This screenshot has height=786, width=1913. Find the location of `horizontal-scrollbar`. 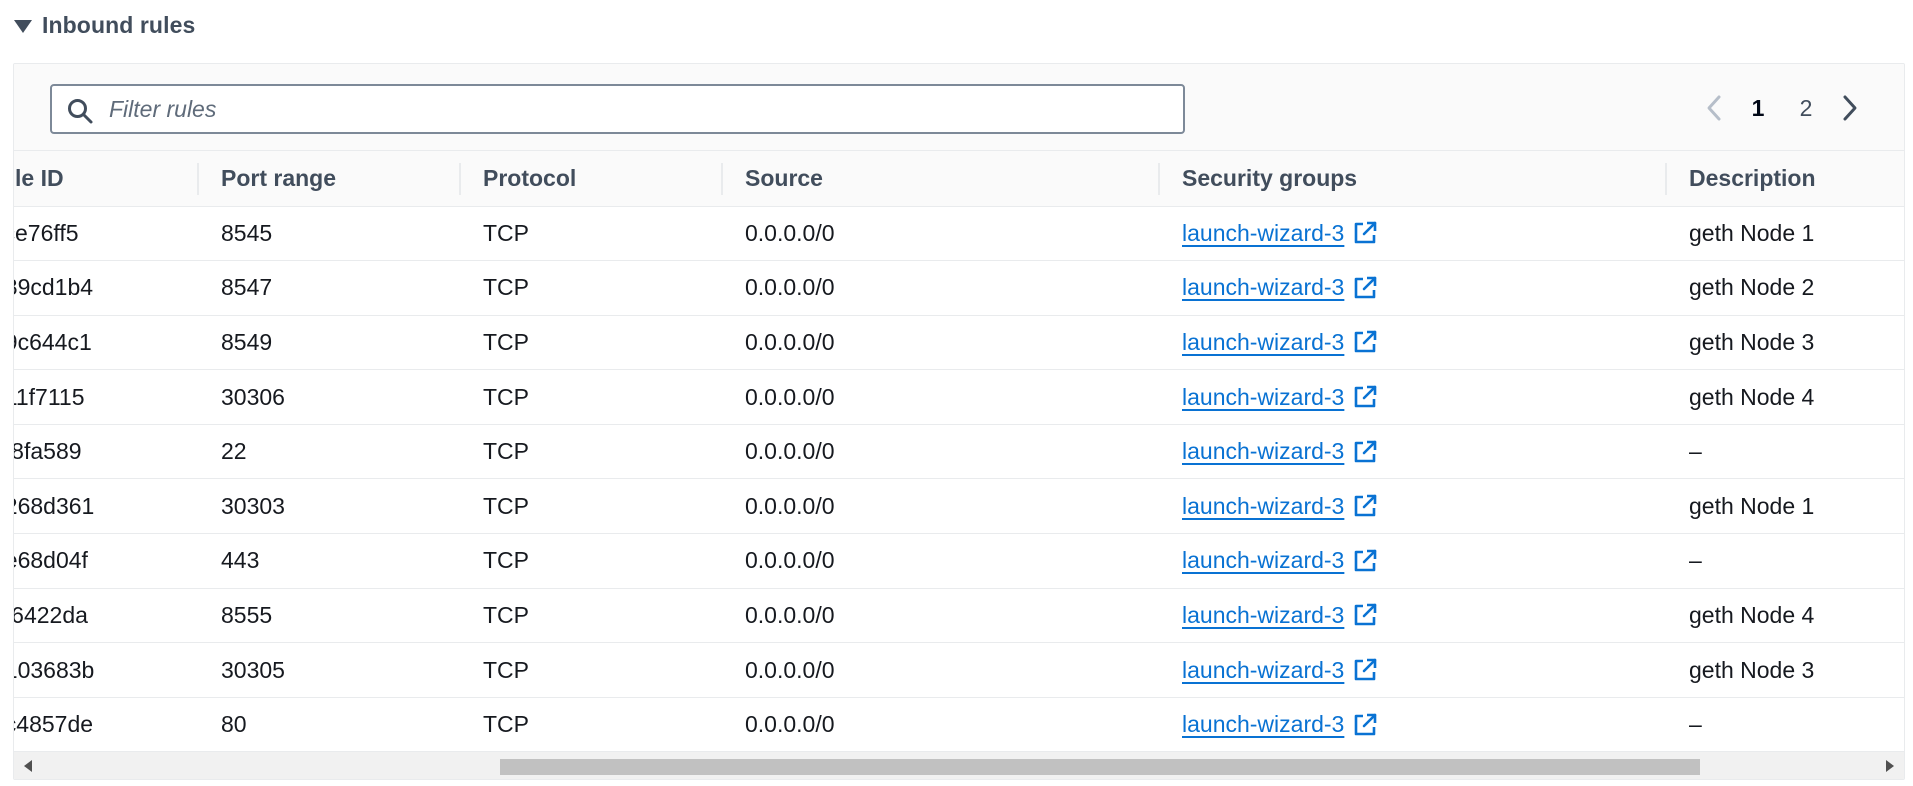

horizontal-scrollbar is located at coordinates (959, 765).